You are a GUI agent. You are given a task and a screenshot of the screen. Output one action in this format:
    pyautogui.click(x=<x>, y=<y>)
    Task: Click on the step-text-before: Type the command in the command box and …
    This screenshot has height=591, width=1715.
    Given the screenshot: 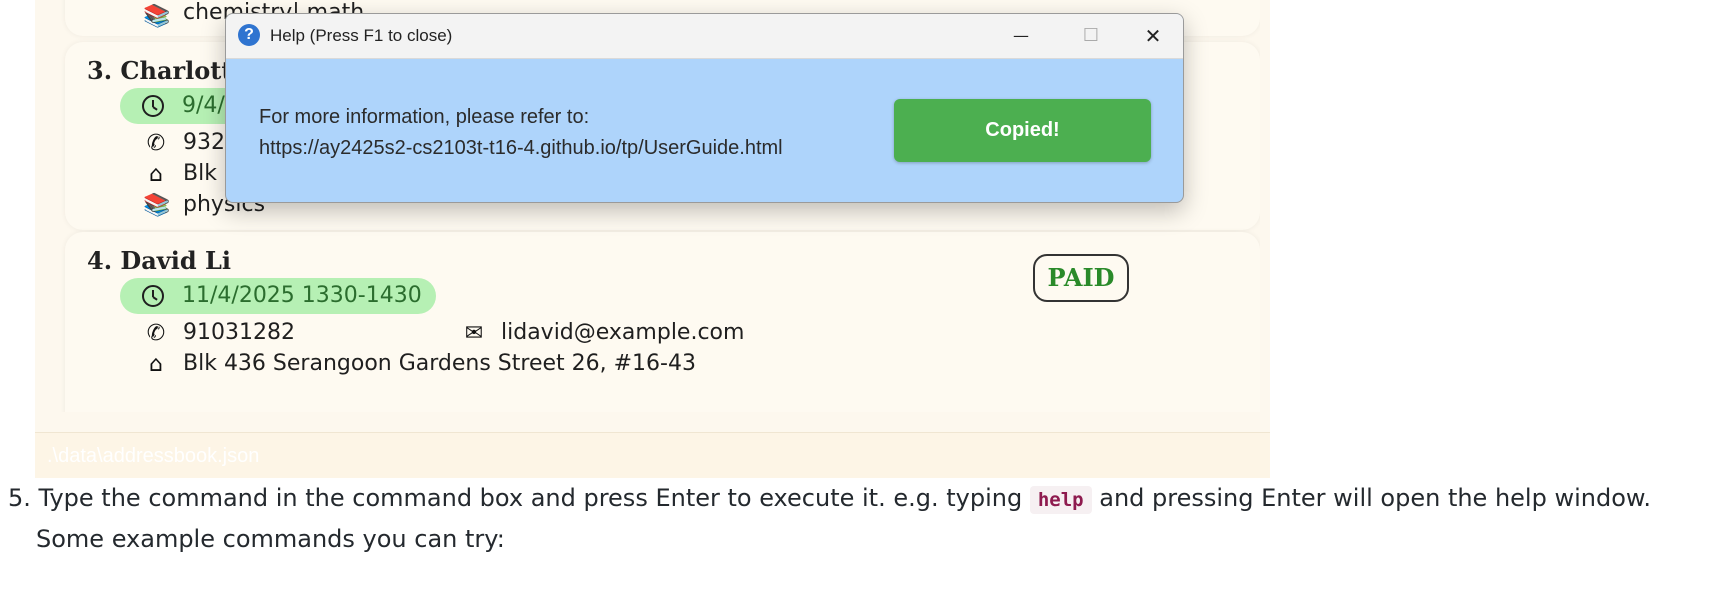 What is the action you would take?
    pyautogui.click(x=530, y=498)
    